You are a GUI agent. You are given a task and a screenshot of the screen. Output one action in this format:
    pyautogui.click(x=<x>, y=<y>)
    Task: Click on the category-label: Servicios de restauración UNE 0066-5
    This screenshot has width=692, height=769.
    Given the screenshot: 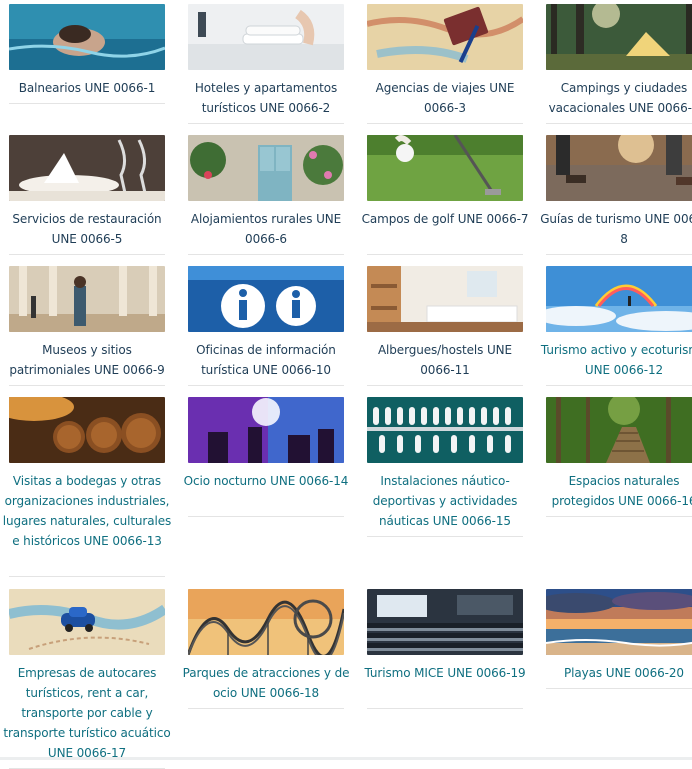 What is the action you would take?
    pyautogui.click(x=87, y=229)
    